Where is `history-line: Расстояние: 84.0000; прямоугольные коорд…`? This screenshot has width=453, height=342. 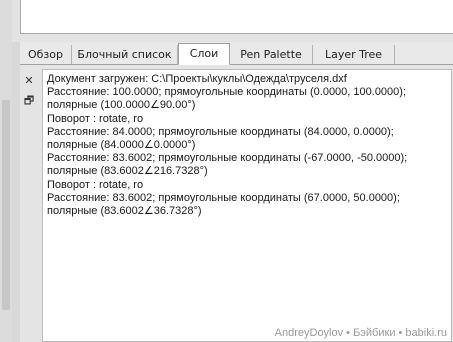 history-line: Расстояние: 84.0000; прямоугольные коорд… is located at coordinates (220, 131).